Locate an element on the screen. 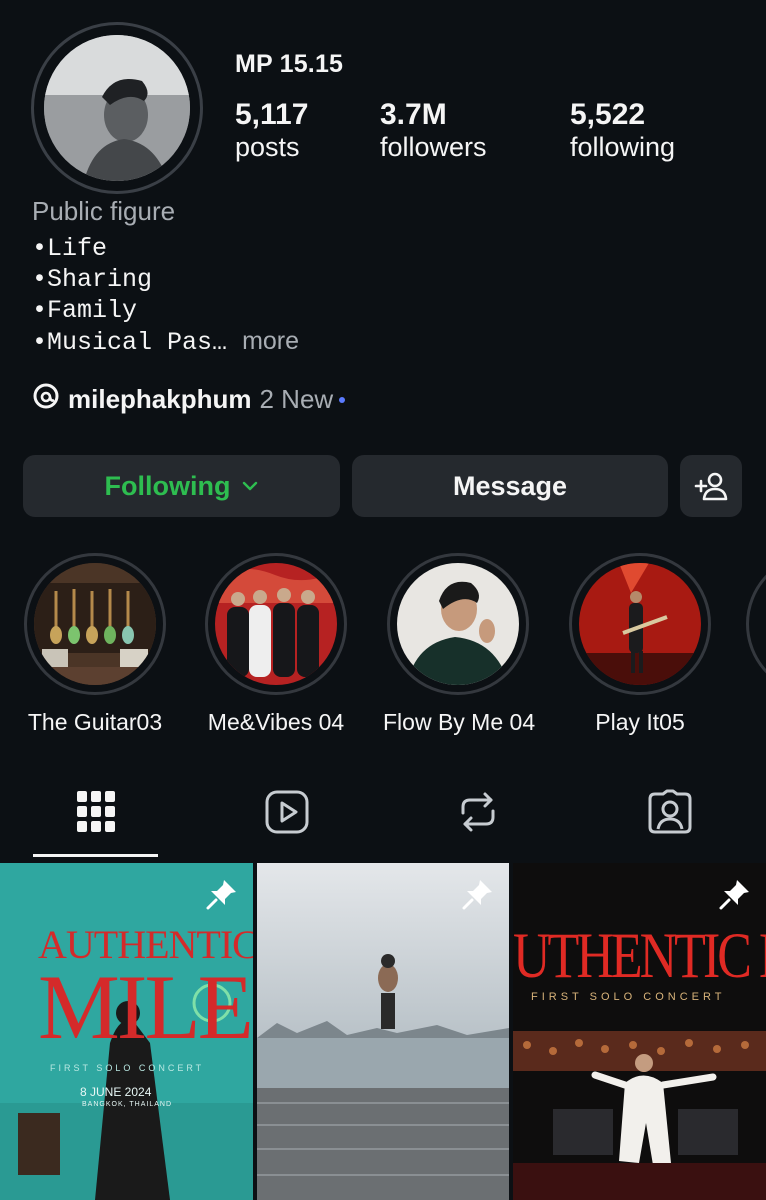 Image resolution: width=766 pixels, height=1200 pixels. profile-name: MP 15.15 is located at coordinates (289, 64).